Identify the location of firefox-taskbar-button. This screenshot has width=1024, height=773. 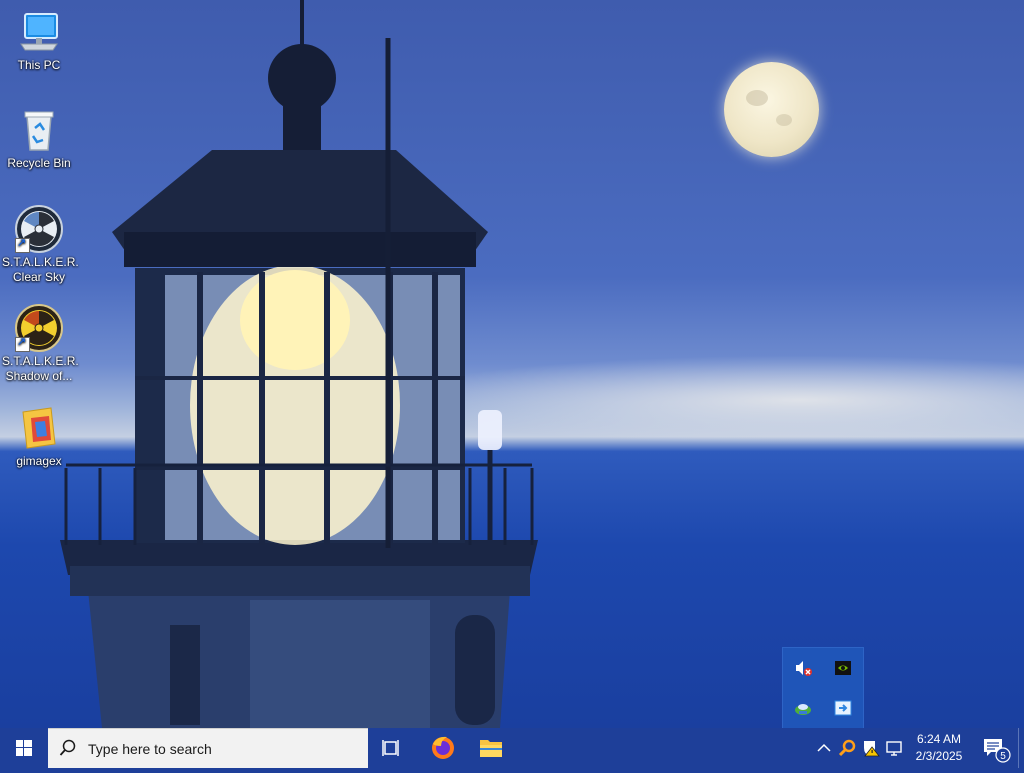
(443, 748).